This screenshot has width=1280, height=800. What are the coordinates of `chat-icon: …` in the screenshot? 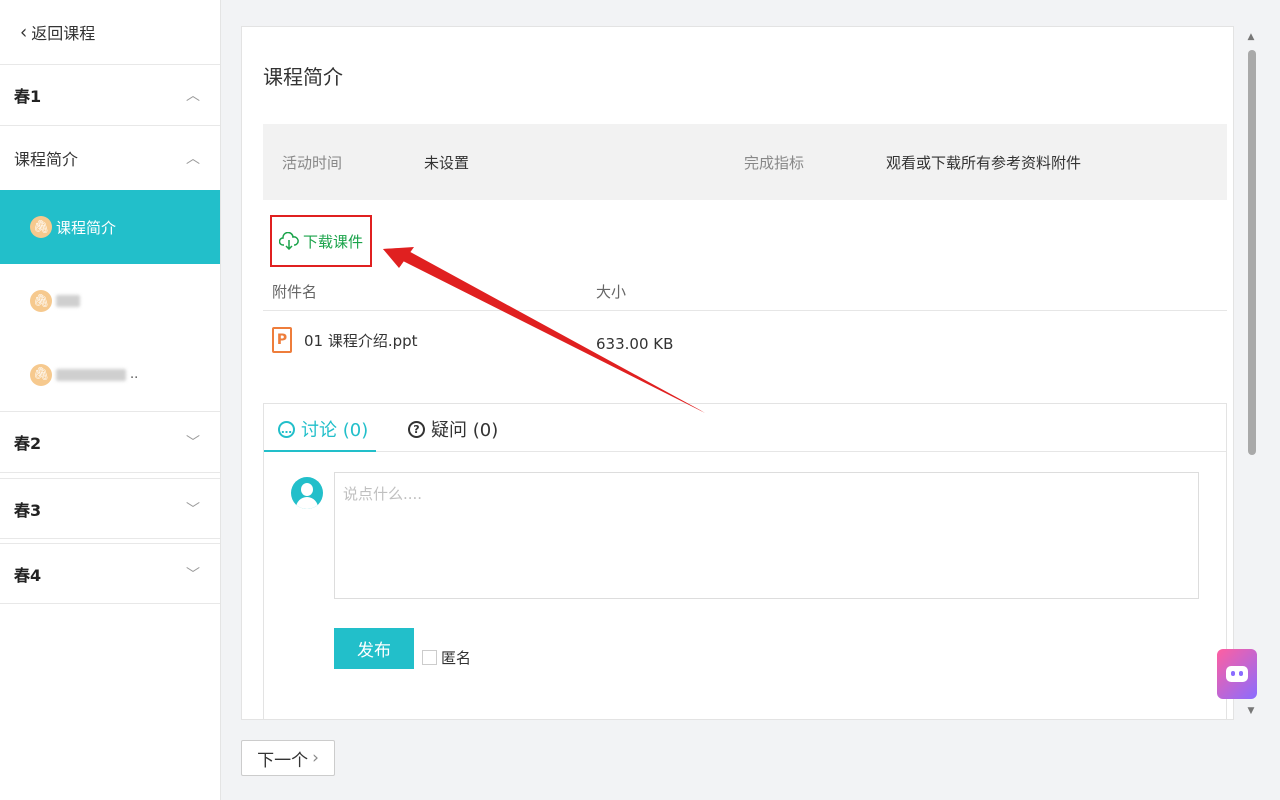 It's located at (286, 429).